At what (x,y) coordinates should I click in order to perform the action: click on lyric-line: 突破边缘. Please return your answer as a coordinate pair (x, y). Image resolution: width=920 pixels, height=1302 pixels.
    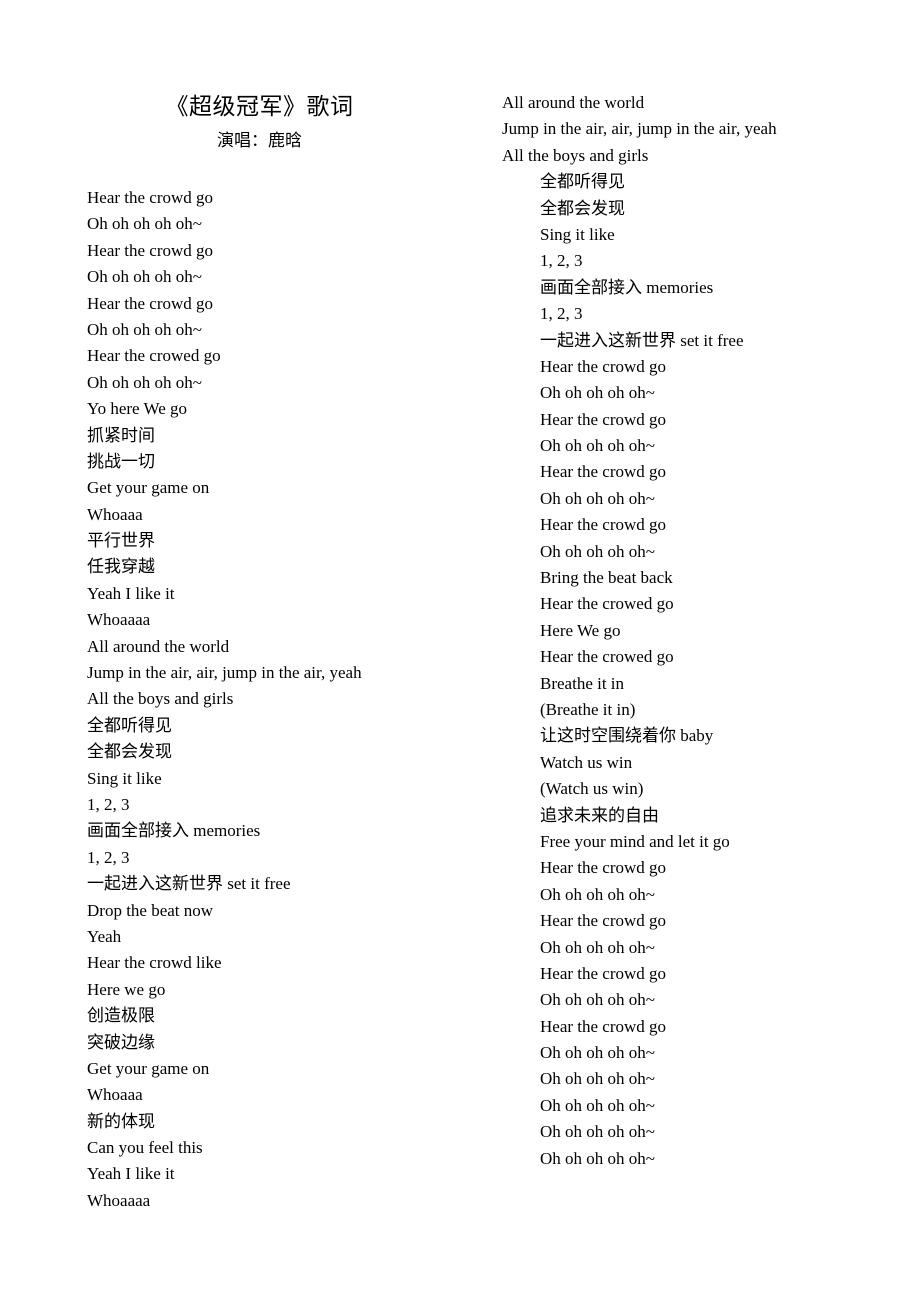
    Looking at the image, I should click on (121, 1042).